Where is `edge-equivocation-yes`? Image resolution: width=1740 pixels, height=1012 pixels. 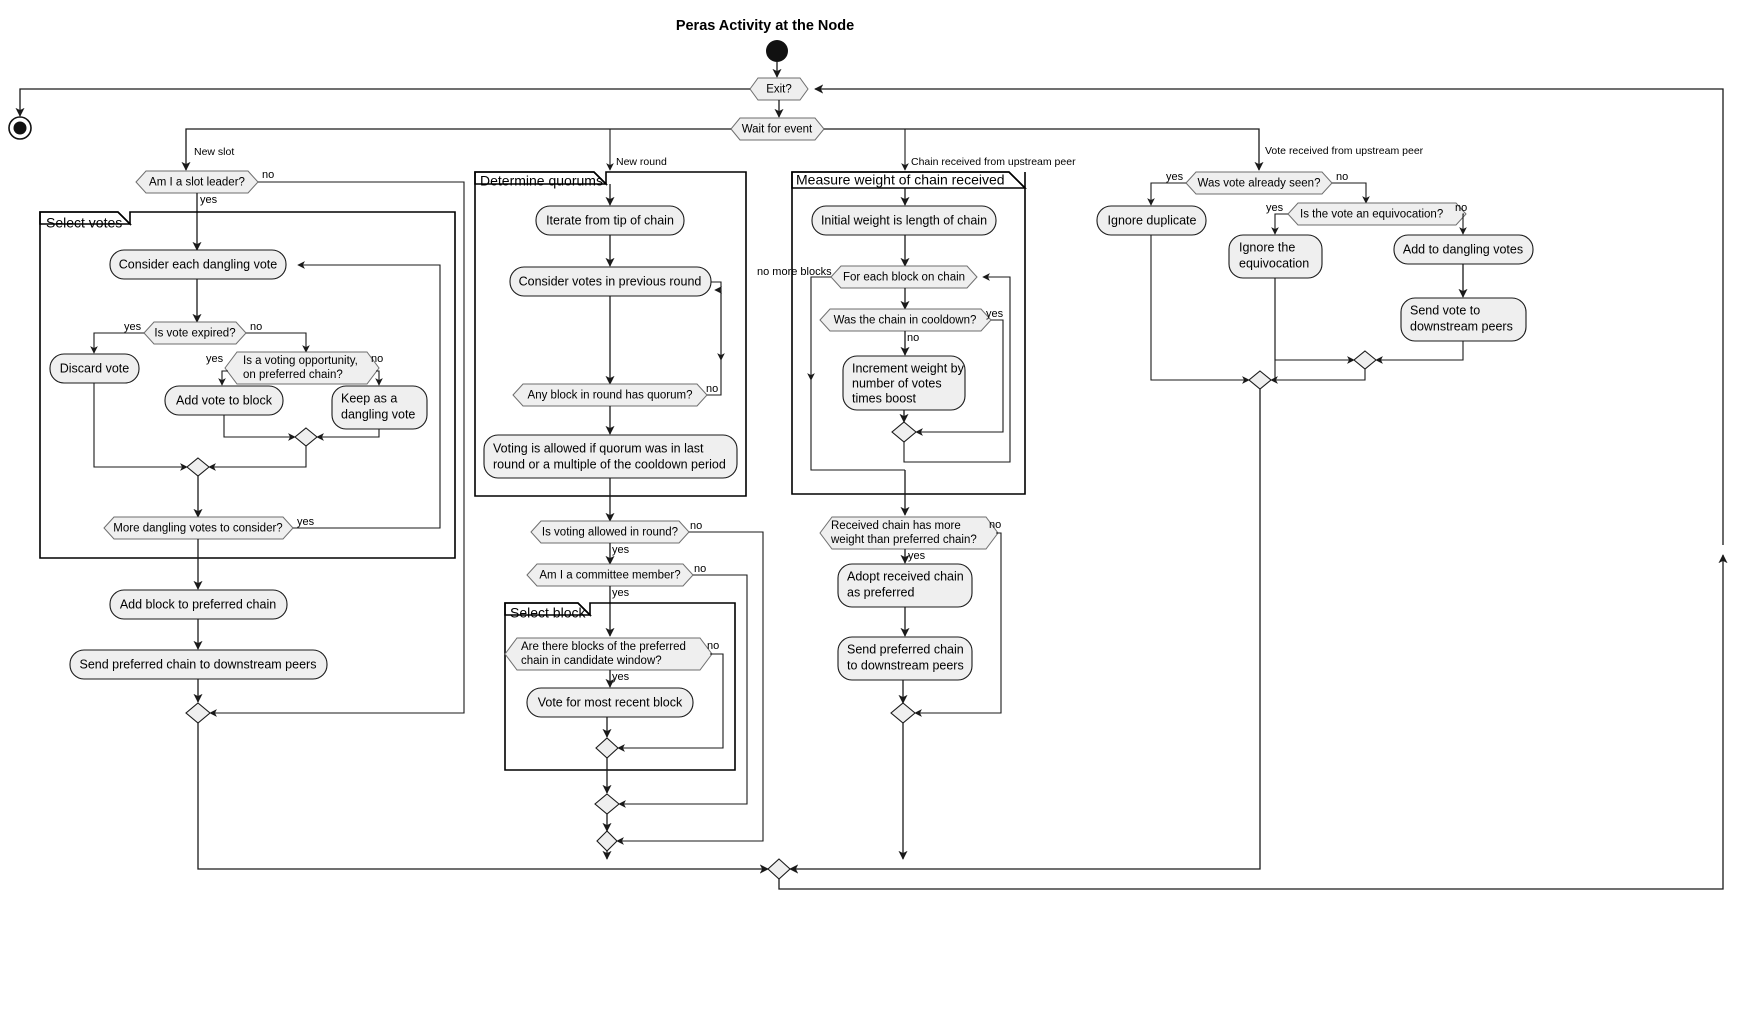
edge-equivocation-yes is located at coordinates (1279, 224).